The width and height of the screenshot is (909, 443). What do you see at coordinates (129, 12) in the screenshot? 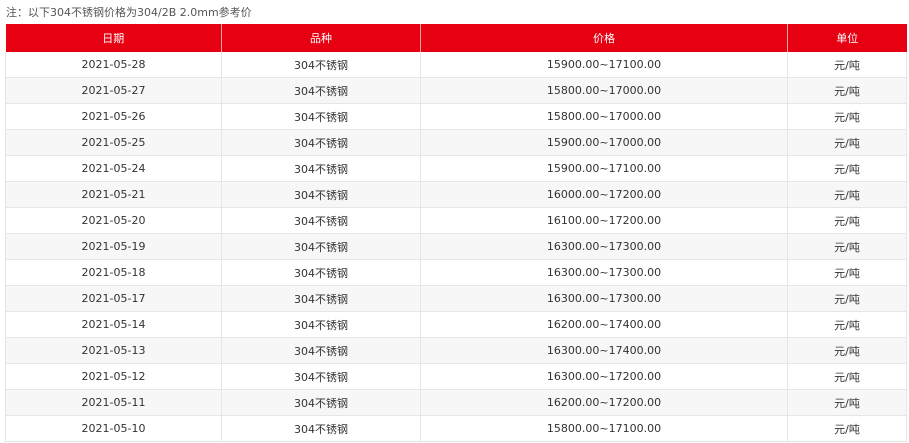
I see `price-note: 注：以下304不锈钢价格为304/2B 2.0mm参考价` at bounding box center [129, 12].